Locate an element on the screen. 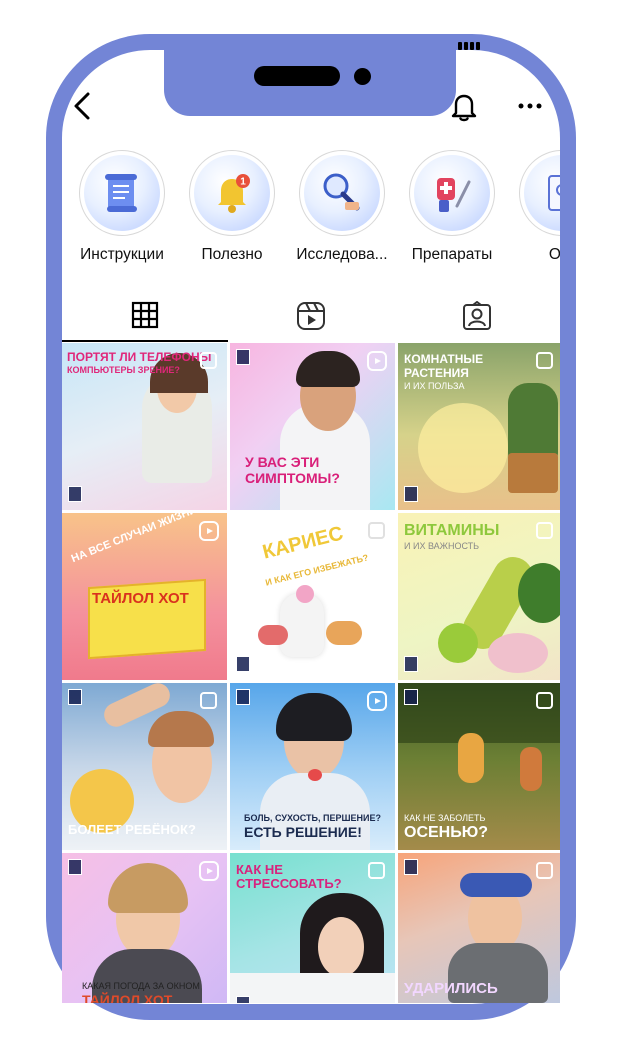  review-icon is located at coordinates (554, 193).